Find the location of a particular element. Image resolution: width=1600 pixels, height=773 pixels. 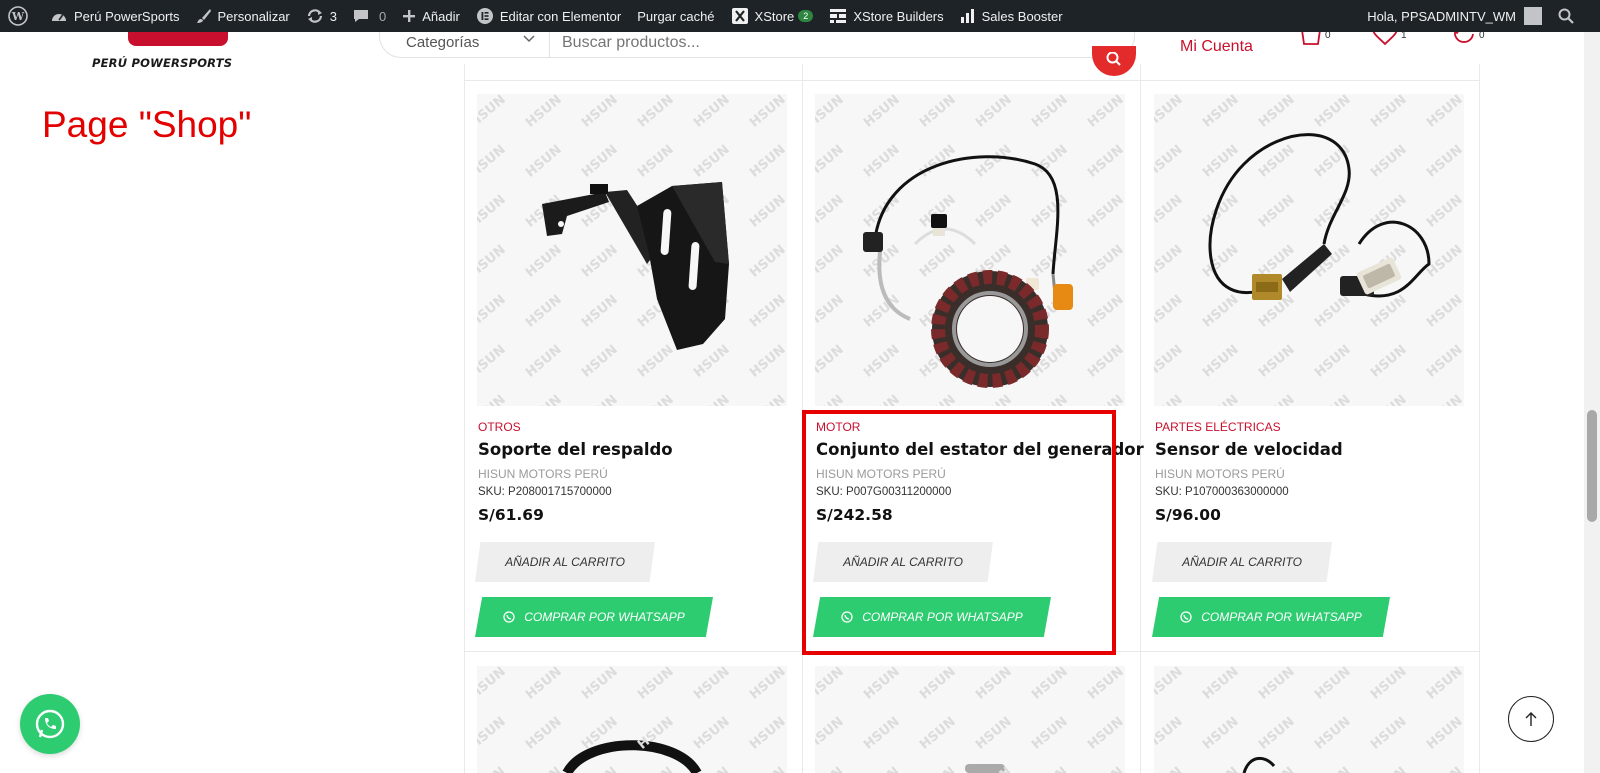

xstore-builders-menu: XStore Builders is located at coordinates (886, 16).